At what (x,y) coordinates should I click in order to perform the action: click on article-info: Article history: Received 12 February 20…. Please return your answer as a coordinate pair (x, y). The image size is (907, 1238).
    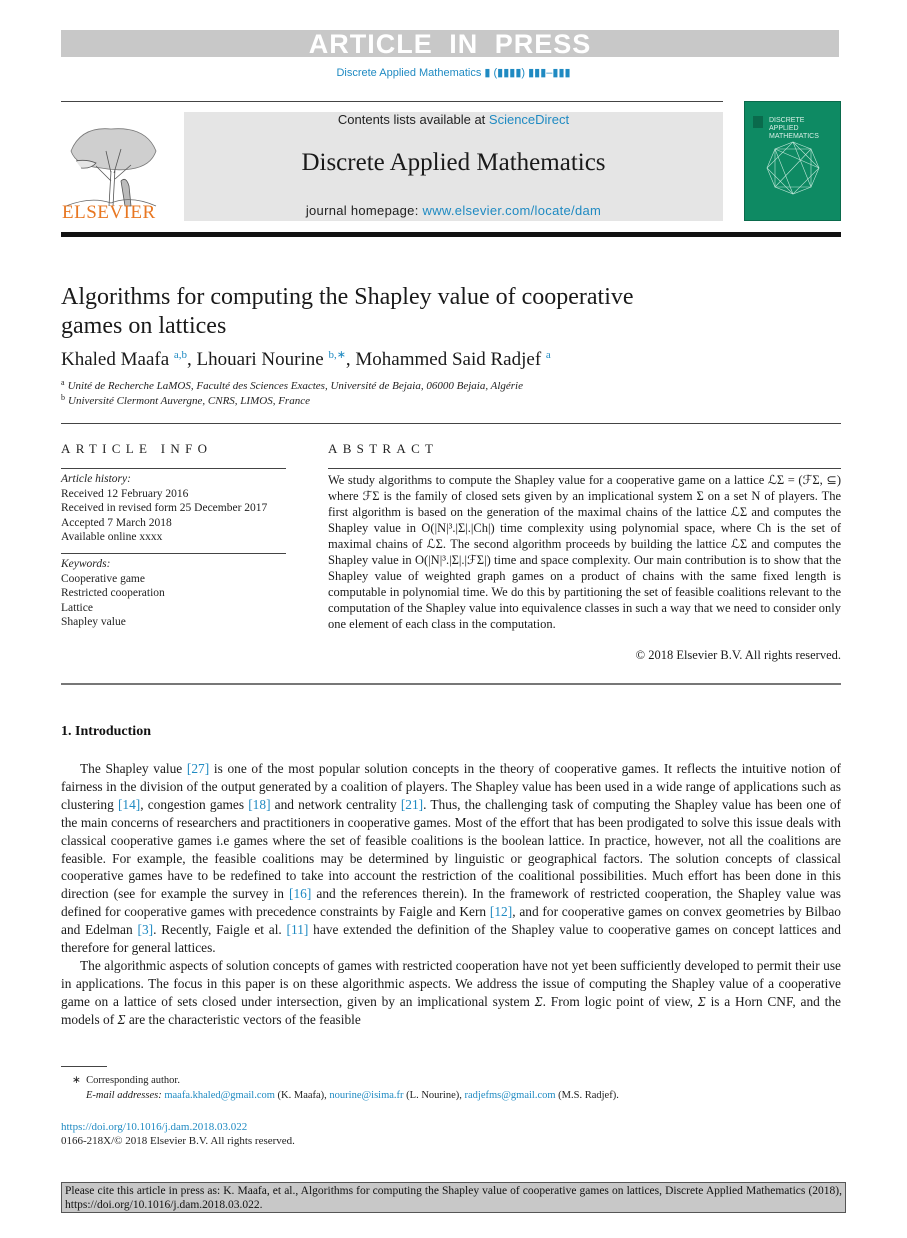
    Looking at the image, I should click on (173, 512).